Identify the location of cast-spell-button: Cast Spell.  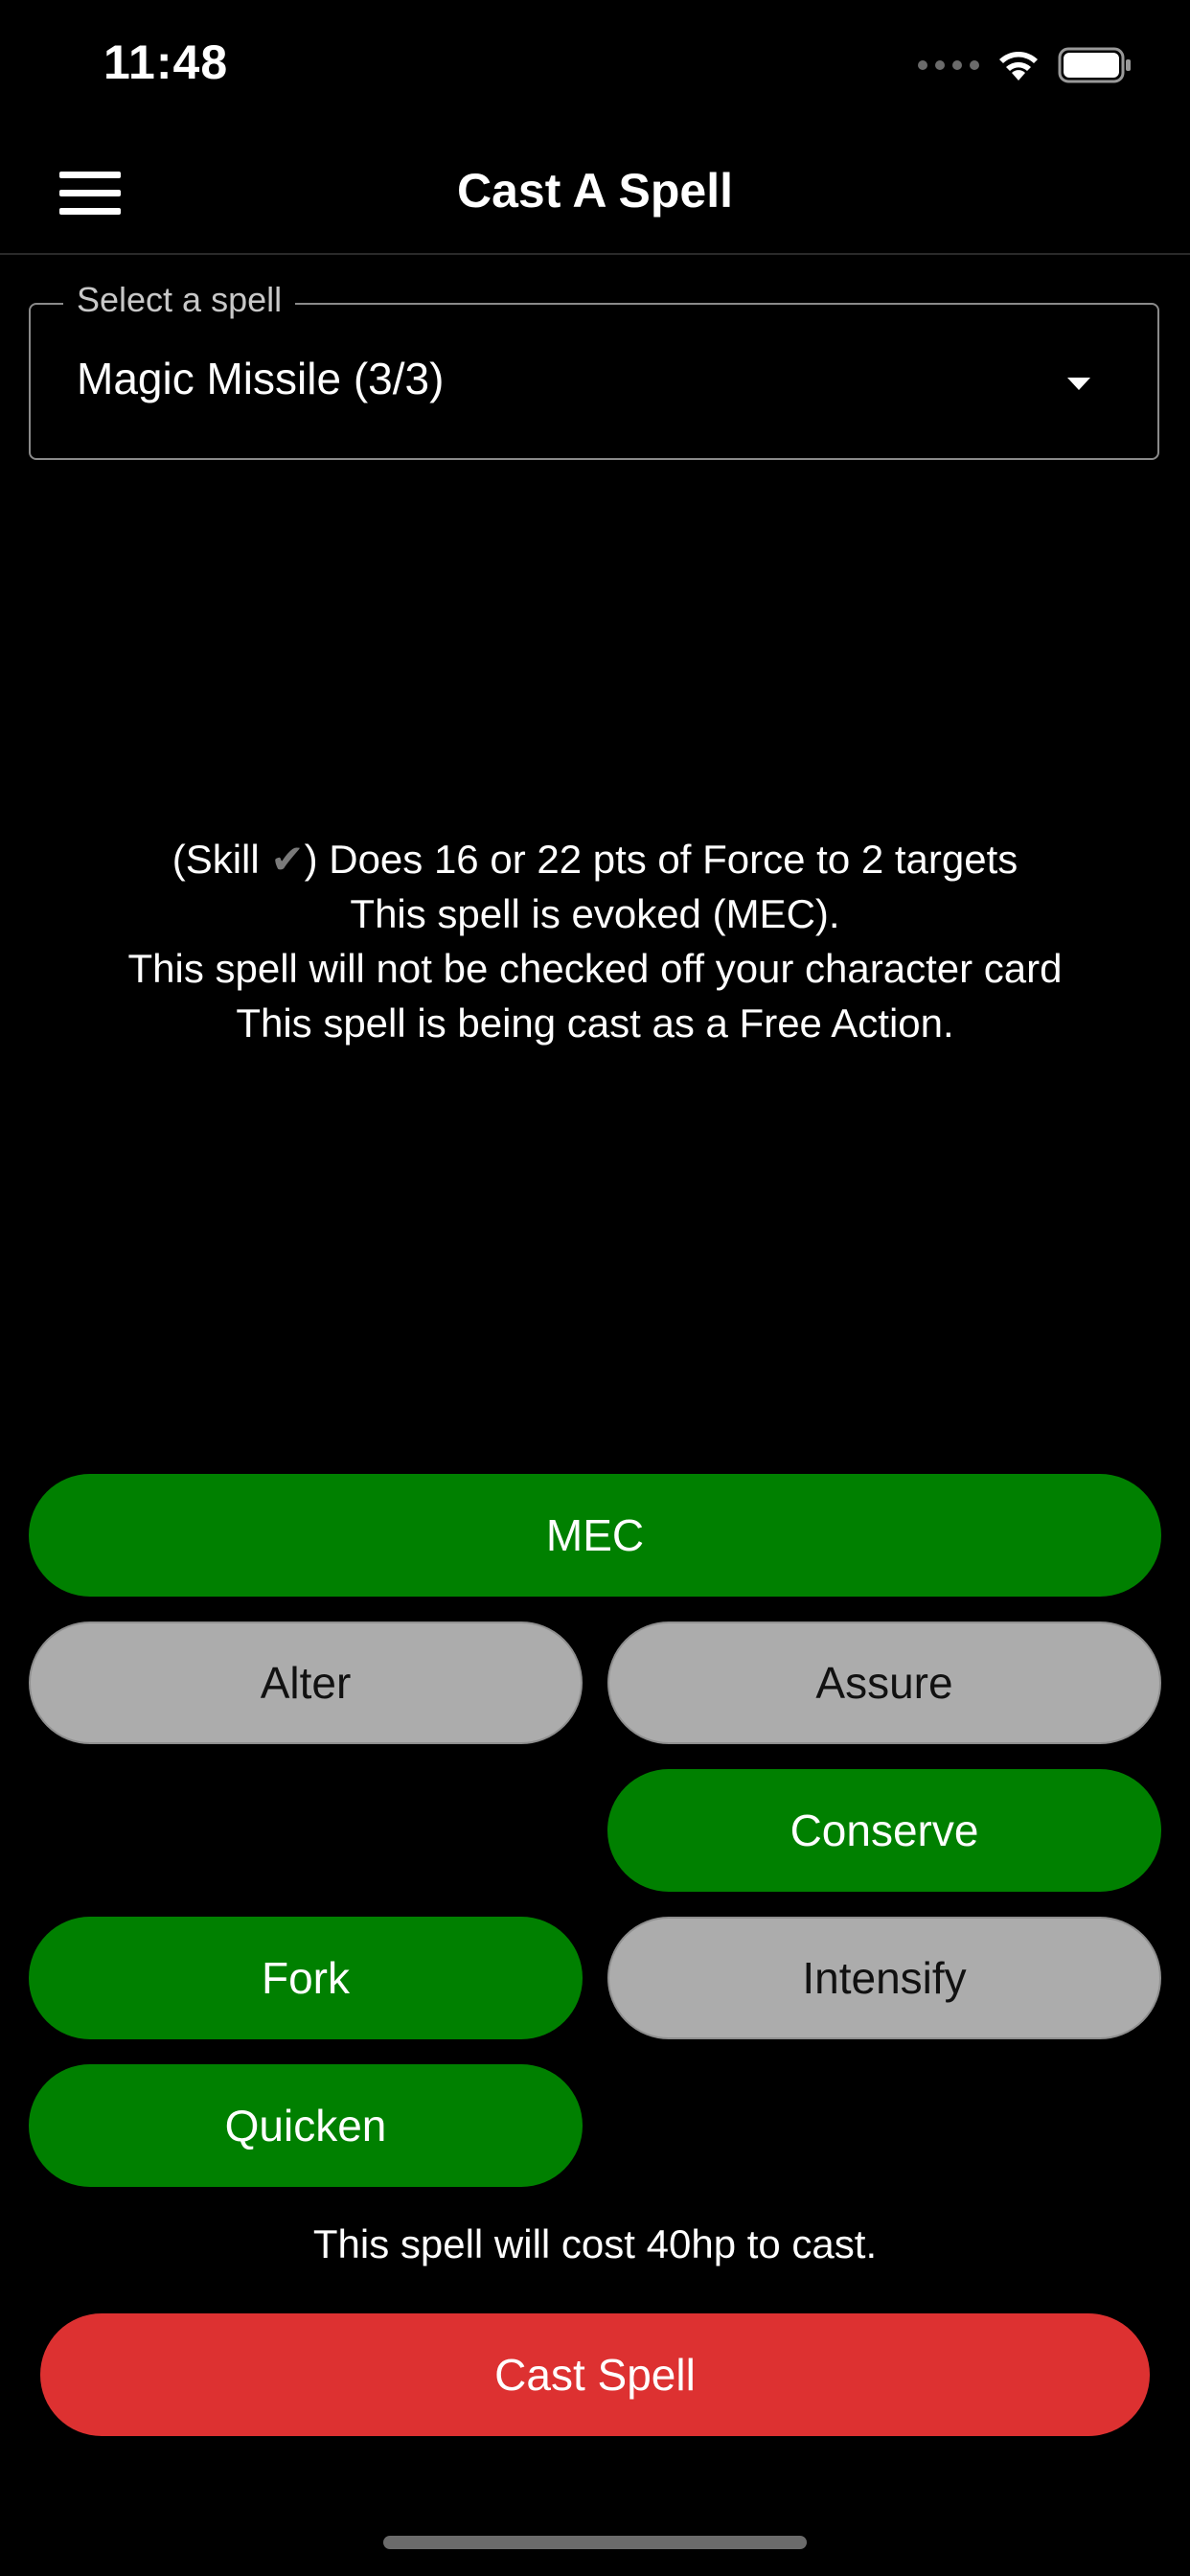
(595, 2374).